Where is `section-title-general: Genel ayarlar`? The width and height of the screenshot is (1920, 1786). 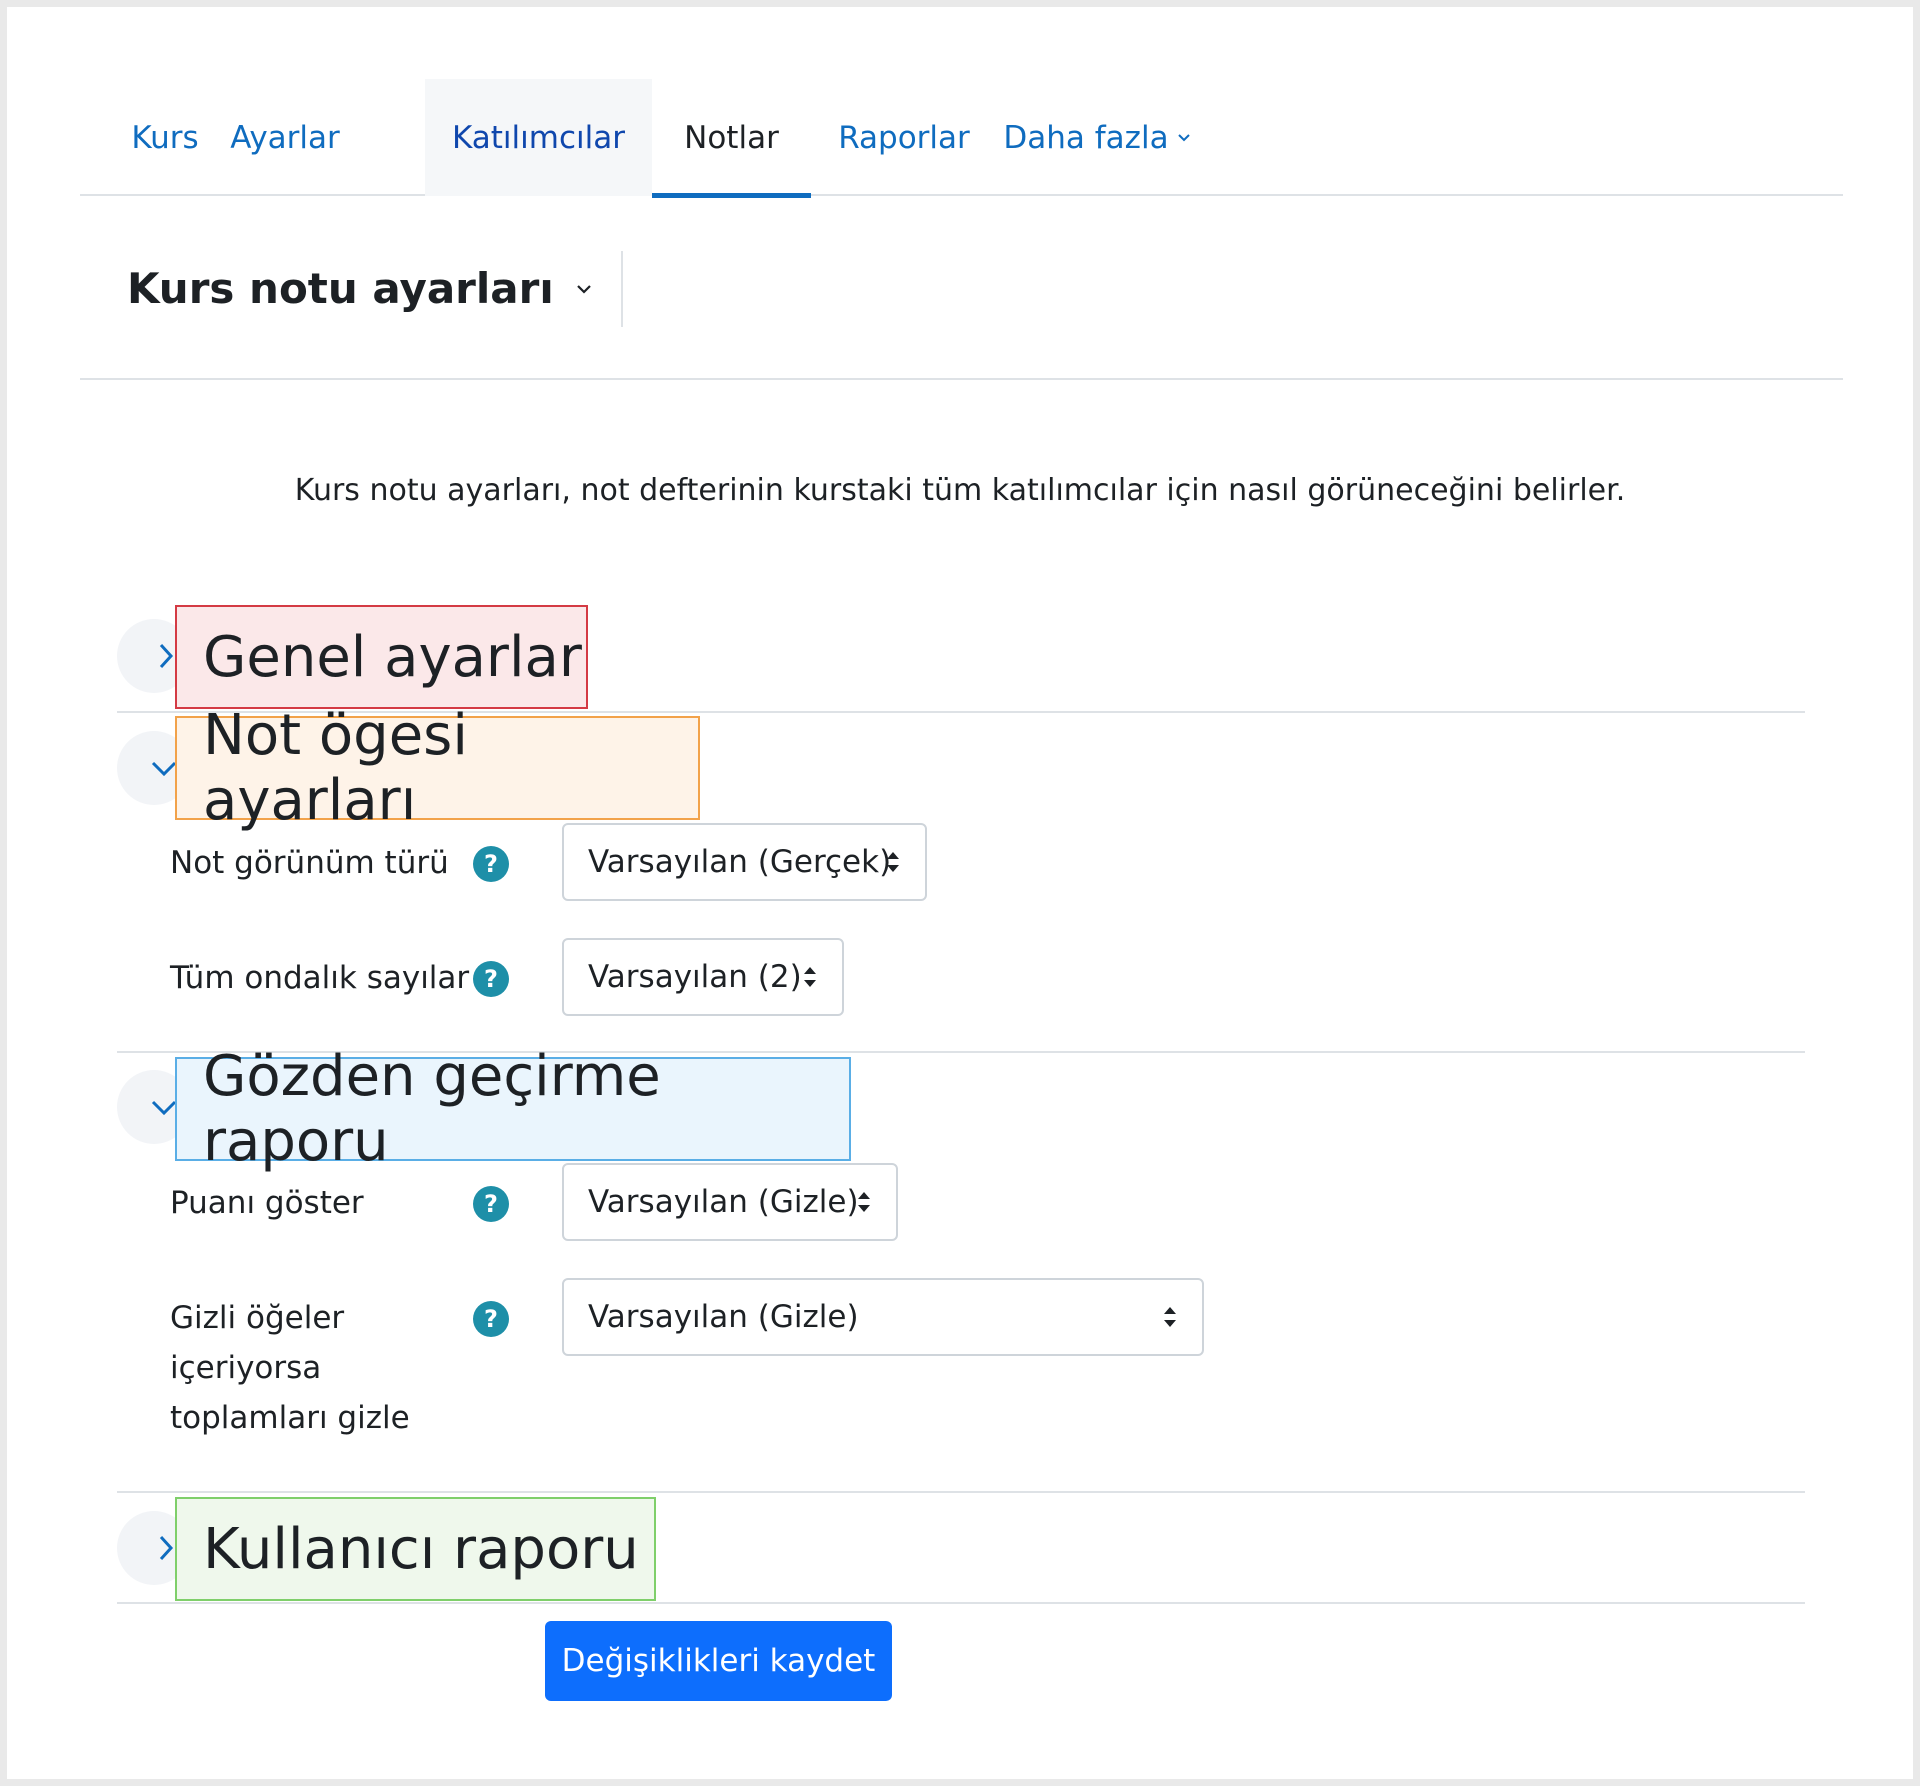 section-title-general: Genel ayarlar is located at coordinates (381, 657).